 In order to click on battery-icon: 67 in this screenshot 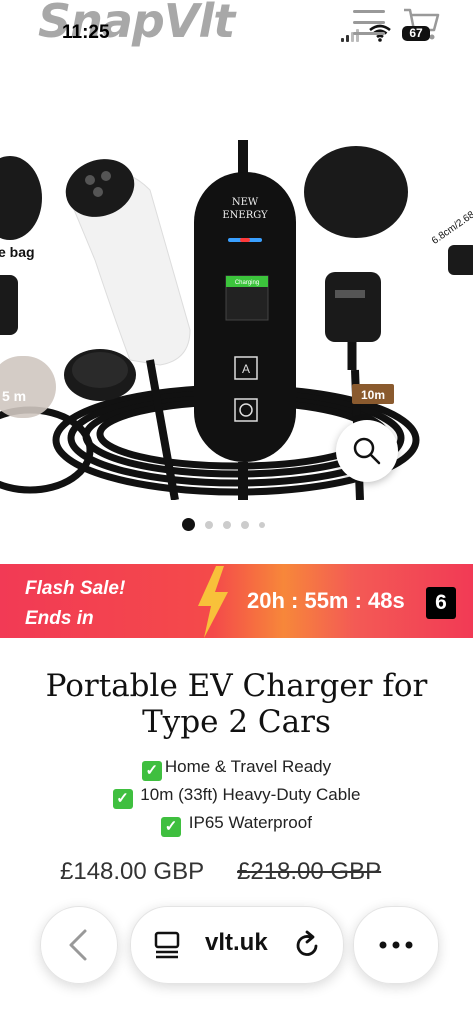, I will do `click(416, 33)`.